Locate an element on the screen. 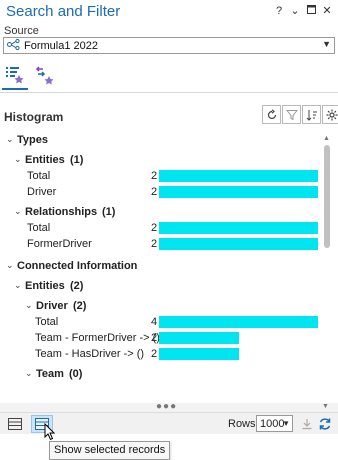 The width and height of the screenshot is (338, 460). help-icon: ? is located at coordinates (279, 11).